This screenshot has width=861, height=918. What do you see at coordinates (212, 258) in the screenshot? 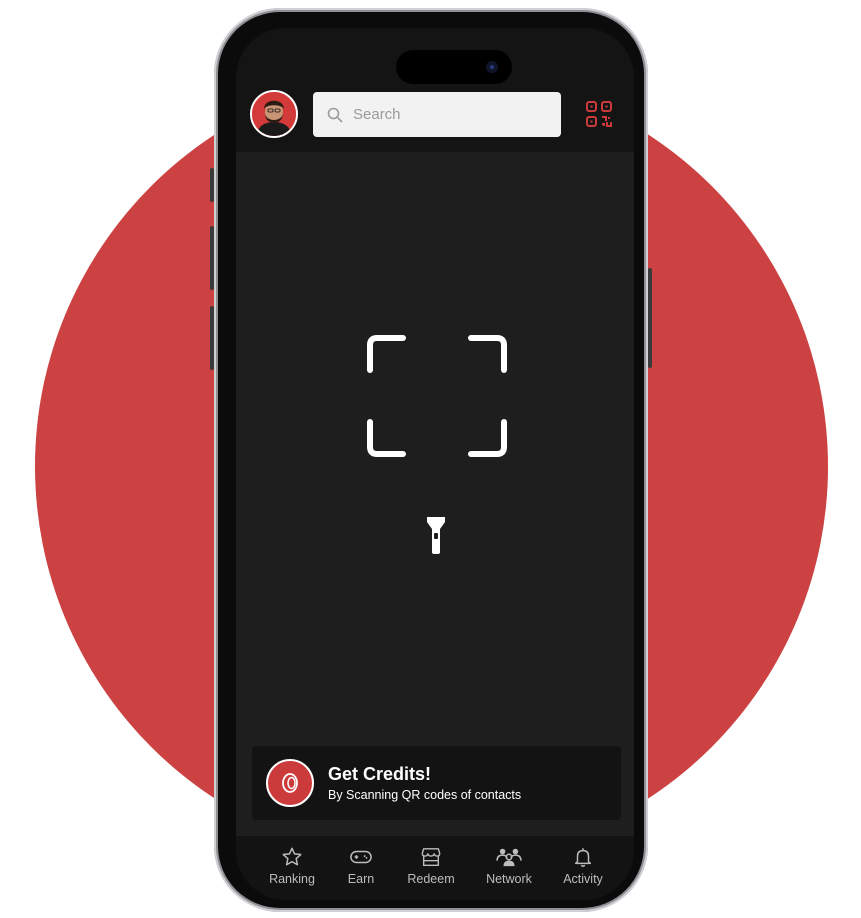
I see `volume-up-button` at bounding box center [212, 258].